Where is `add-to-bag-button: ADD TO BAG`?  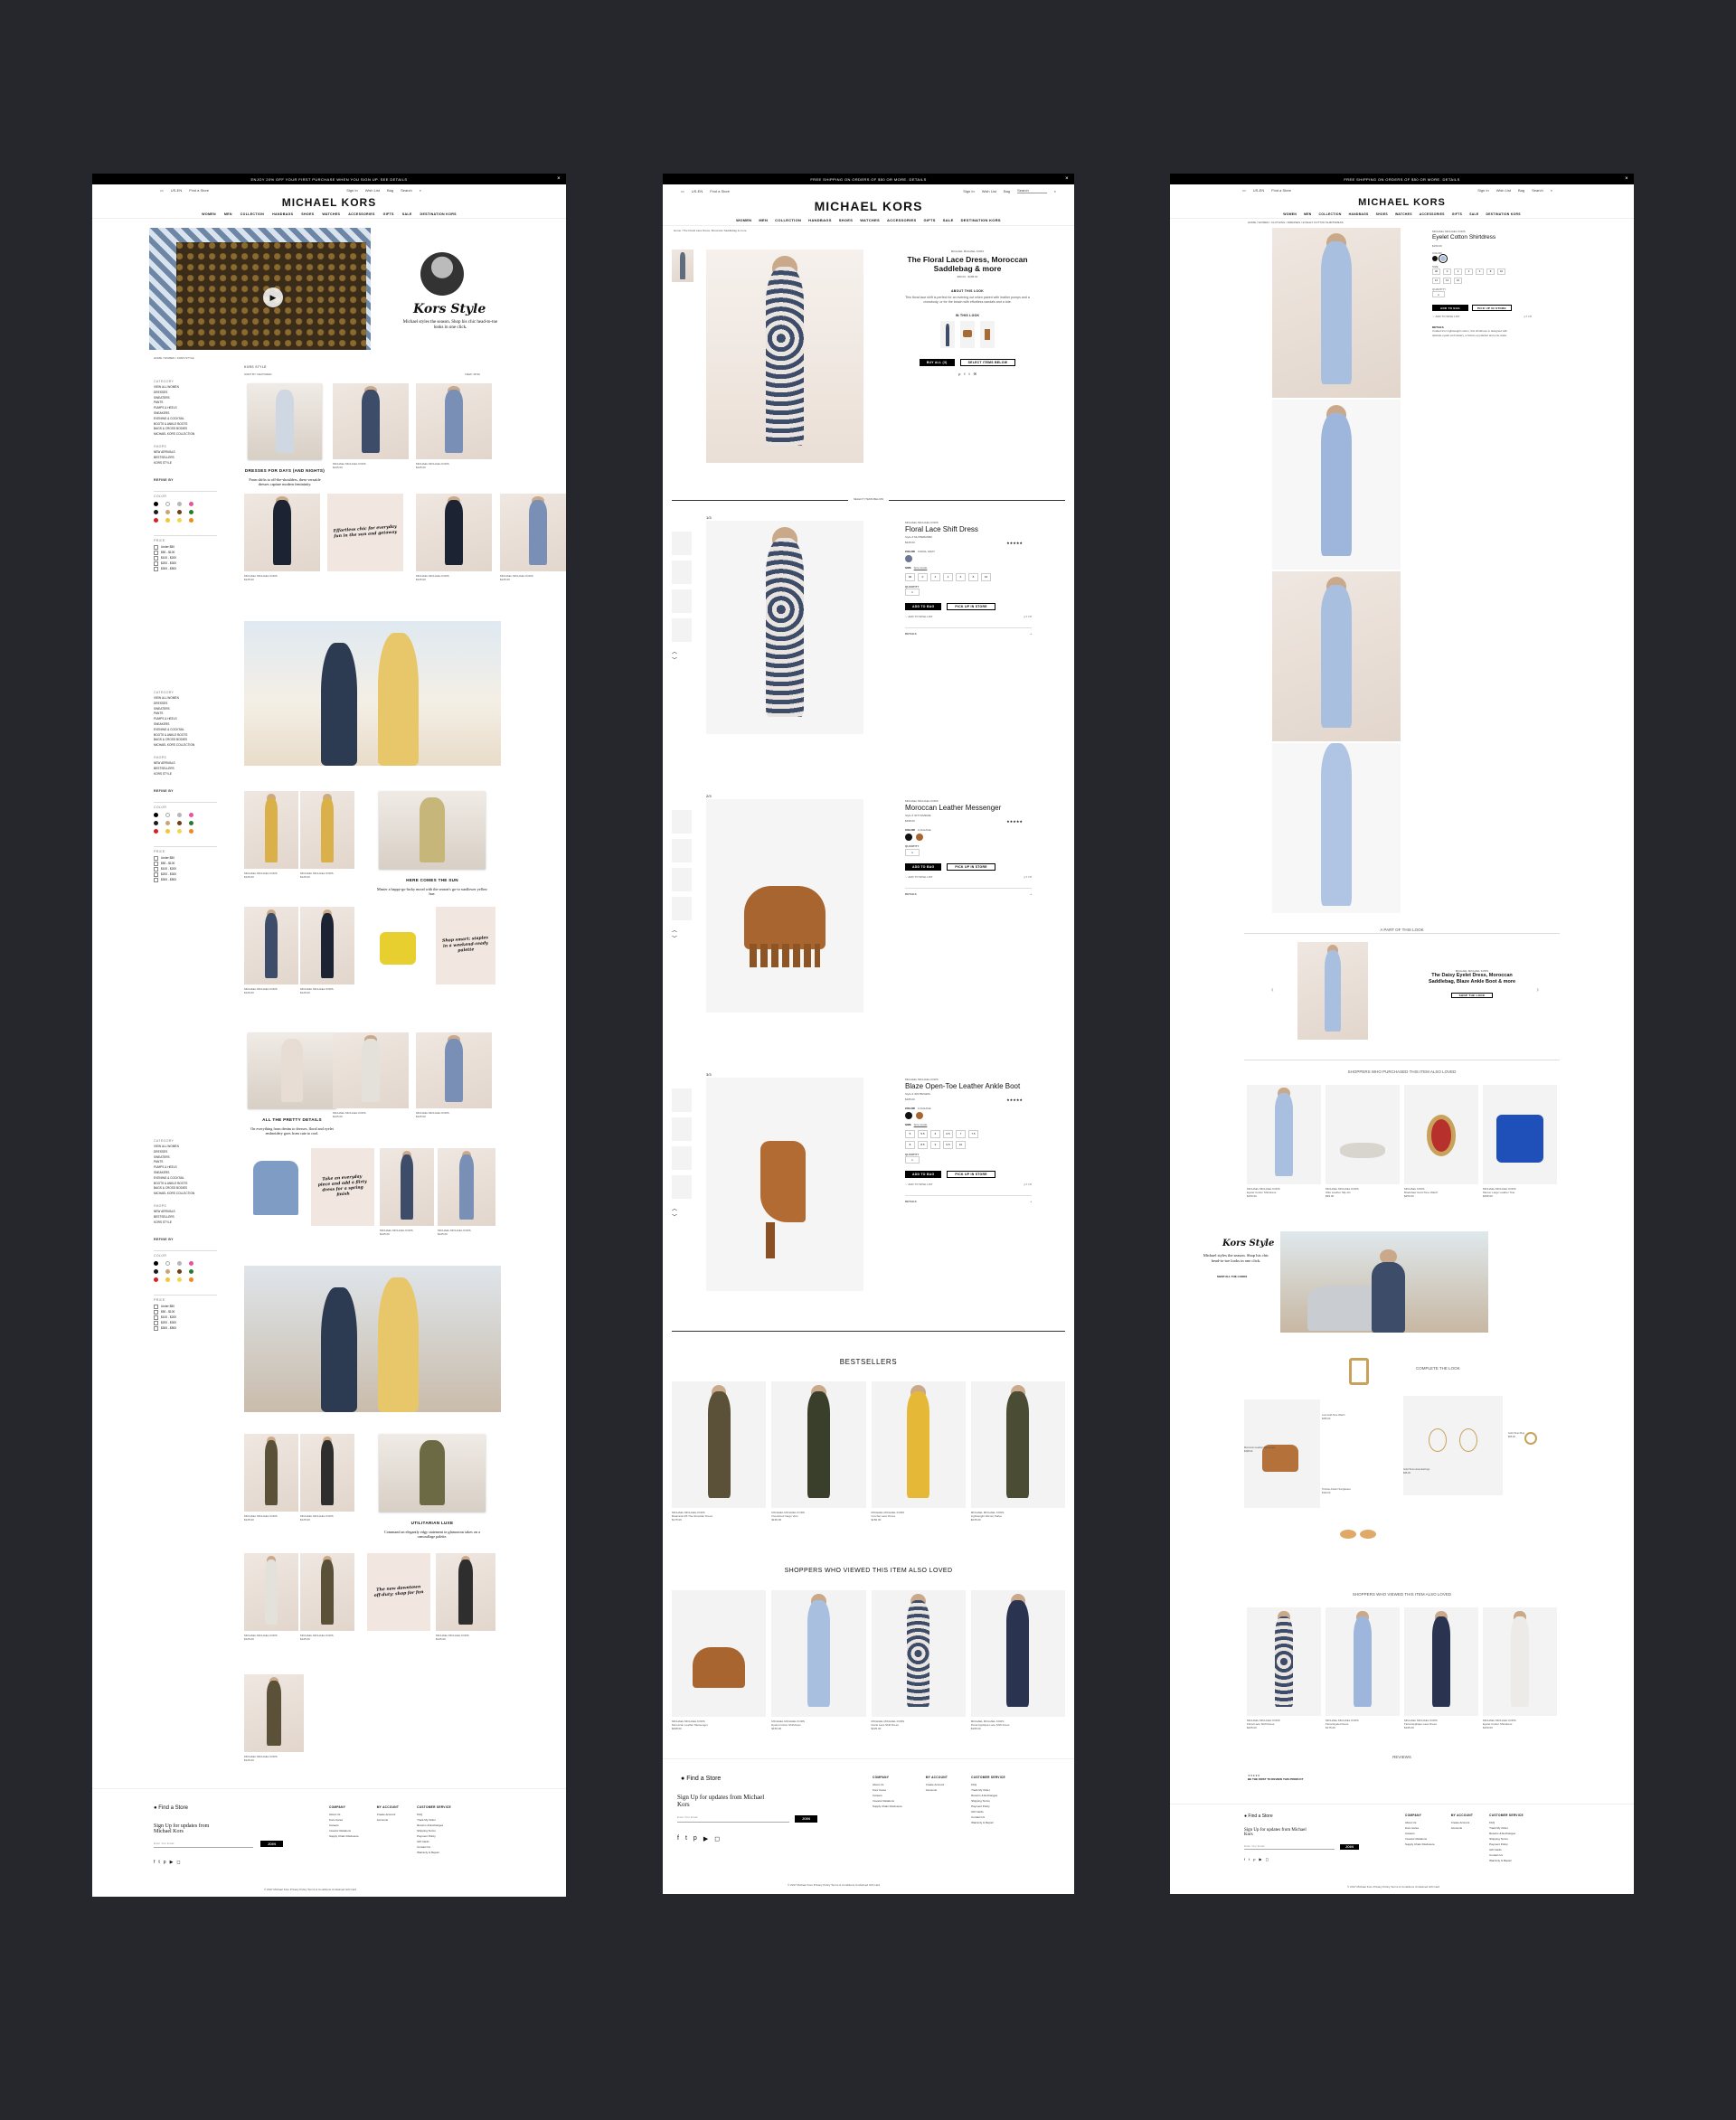 add-to-bag-button: ADD TO BAG is located at coordinates (924, 1174).